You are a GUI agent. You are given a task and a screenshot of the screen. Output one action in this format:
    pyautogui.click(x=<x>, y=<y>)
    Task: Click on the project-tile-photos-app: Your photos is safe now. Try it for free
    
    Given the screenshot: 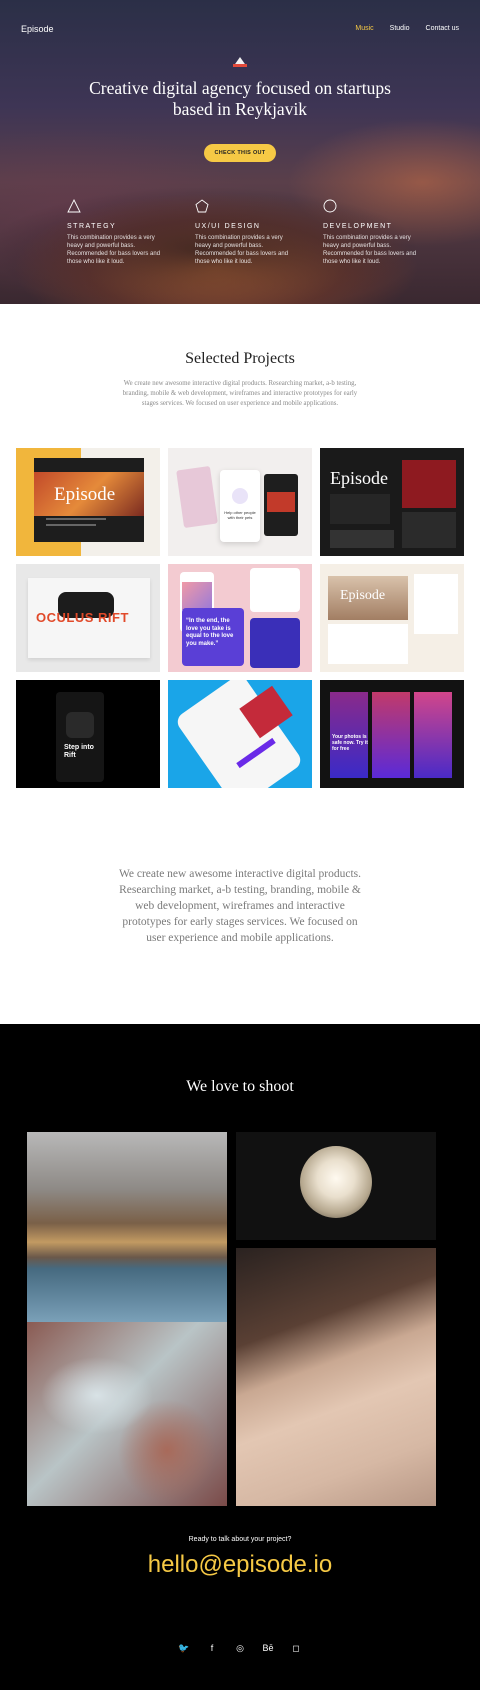 What is the action you would take?
    pyautogui.click(x=392, y=734)
    